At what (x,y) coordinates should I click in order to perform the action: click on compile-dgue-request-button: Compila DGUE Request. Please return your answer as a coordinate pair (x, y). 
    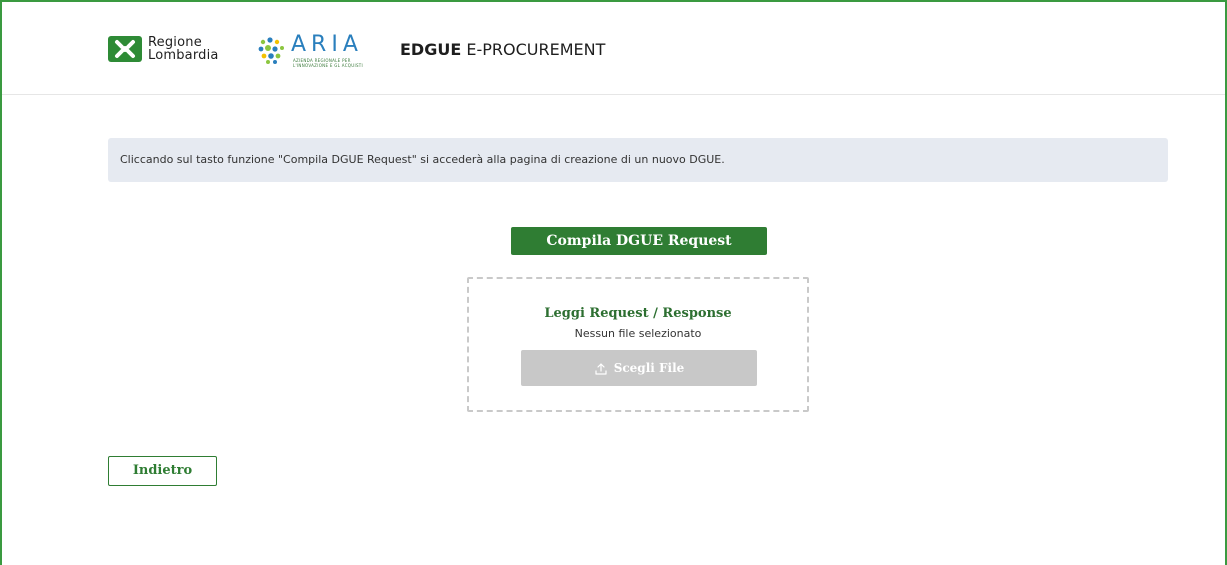
    Looking at the image, I should click on (639, 241).